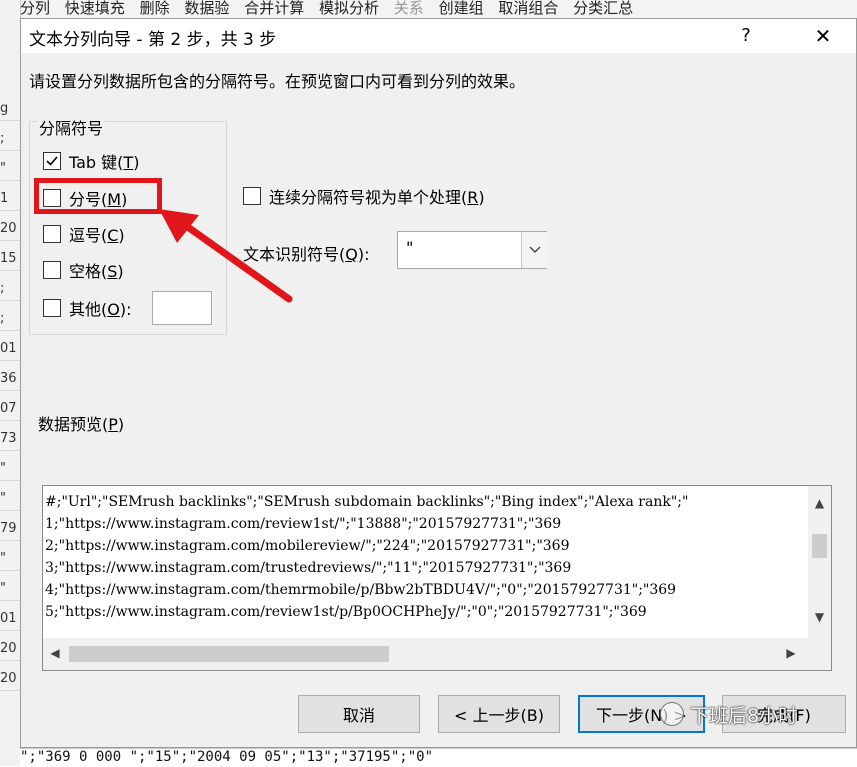  What do you see at coordinates (10, 259) in the screenshot?
I see `background-cell: 15` at bounding box center [10, 259].